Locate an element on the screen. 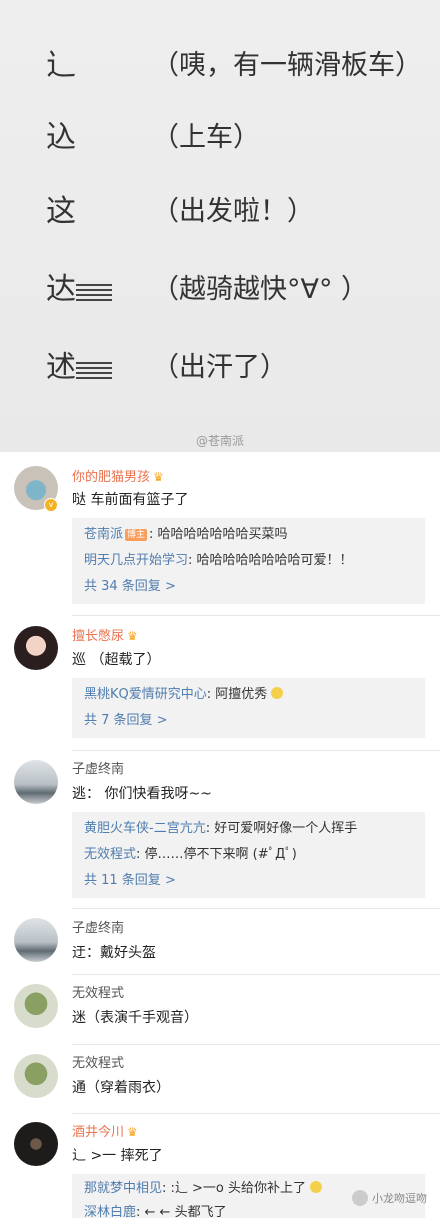  panel-note: （咦，有一辆滑板车） is located at coordinates (287, 65).